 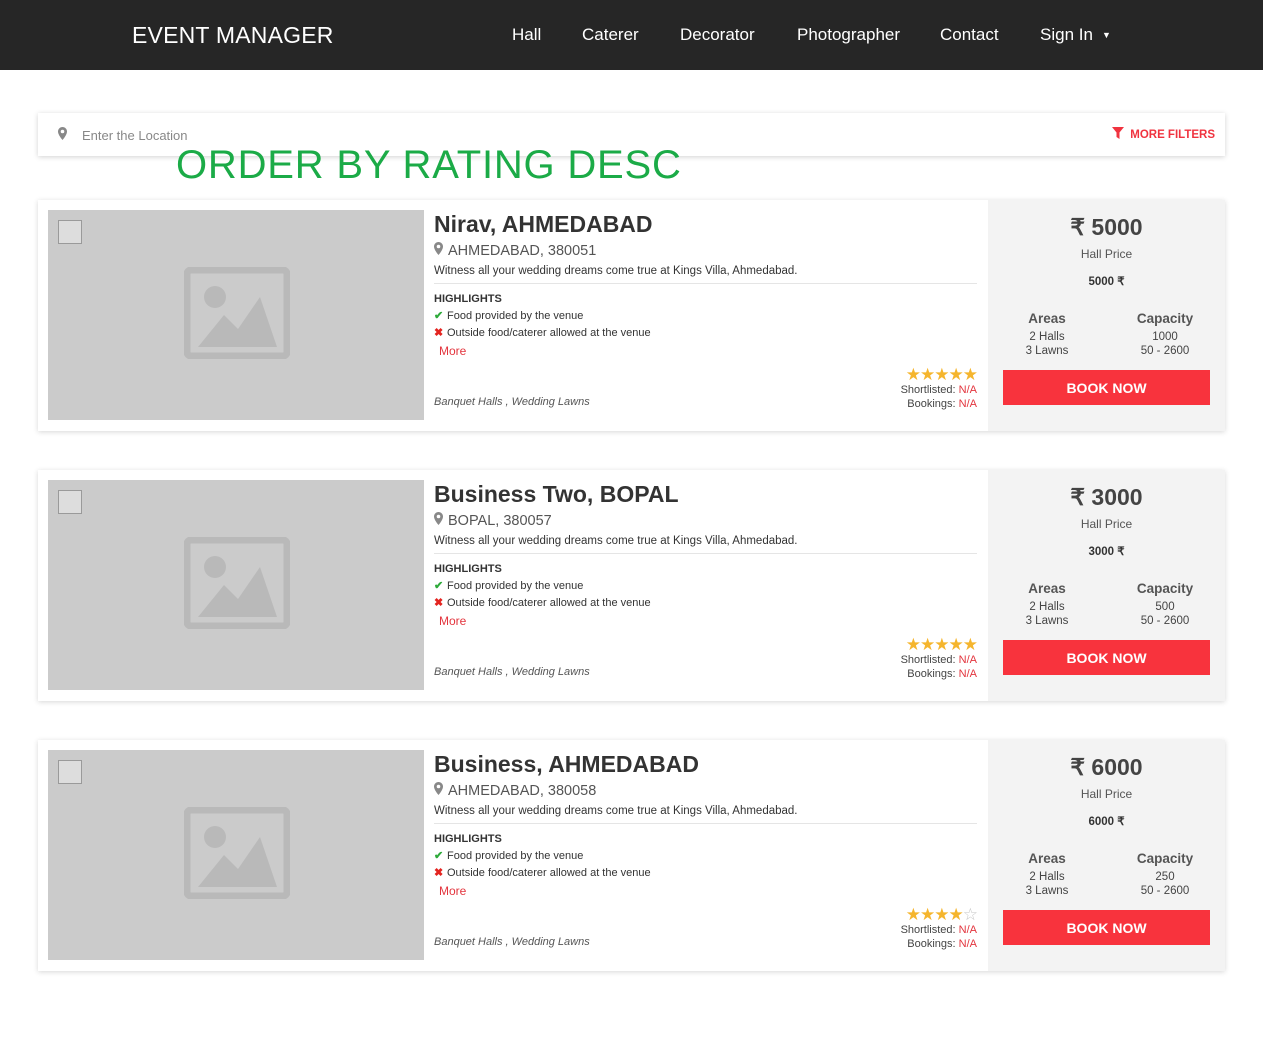 I want to click on brand-logo: EVENT MANAGER, so click(x=233, y=35).